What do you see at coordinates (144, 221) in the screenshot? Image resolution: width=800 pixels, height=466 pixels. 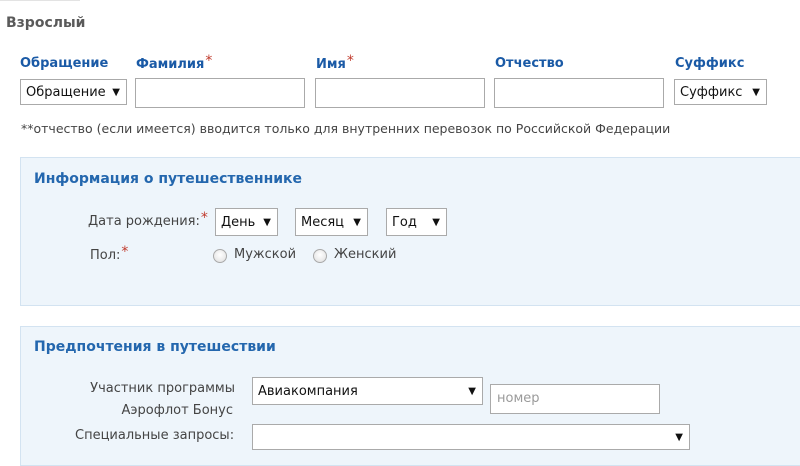 I see `dob-label-text: Дата рождения:` at bounding box center [144, 221].